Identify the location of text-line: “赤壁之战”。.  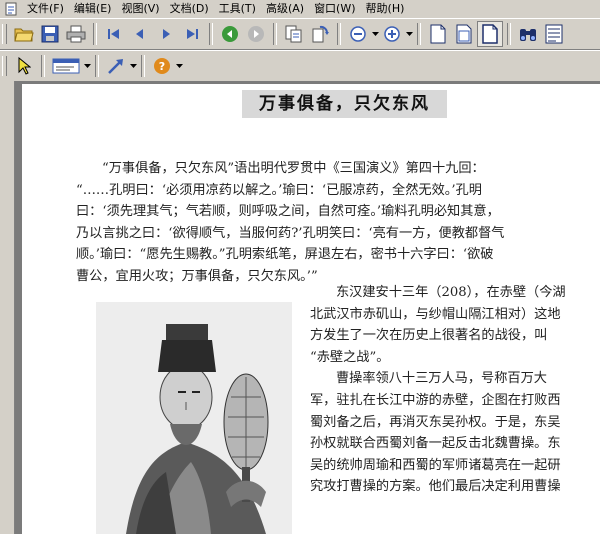
(350, 357).